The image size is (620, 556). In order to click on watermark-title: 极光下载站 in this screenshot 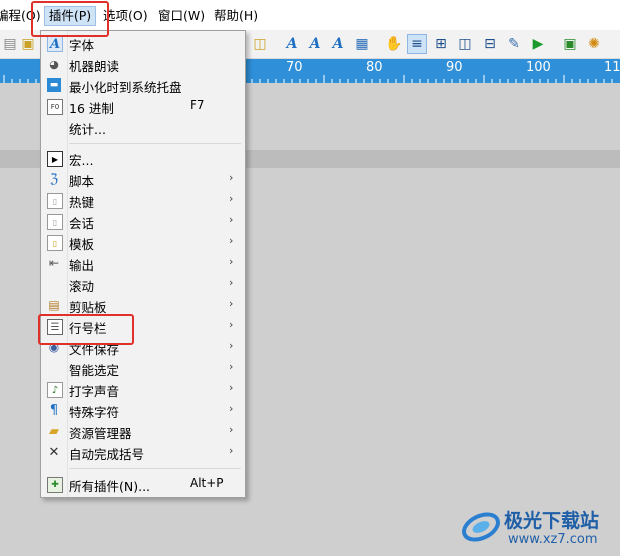, I will do `click(552, 521)`.